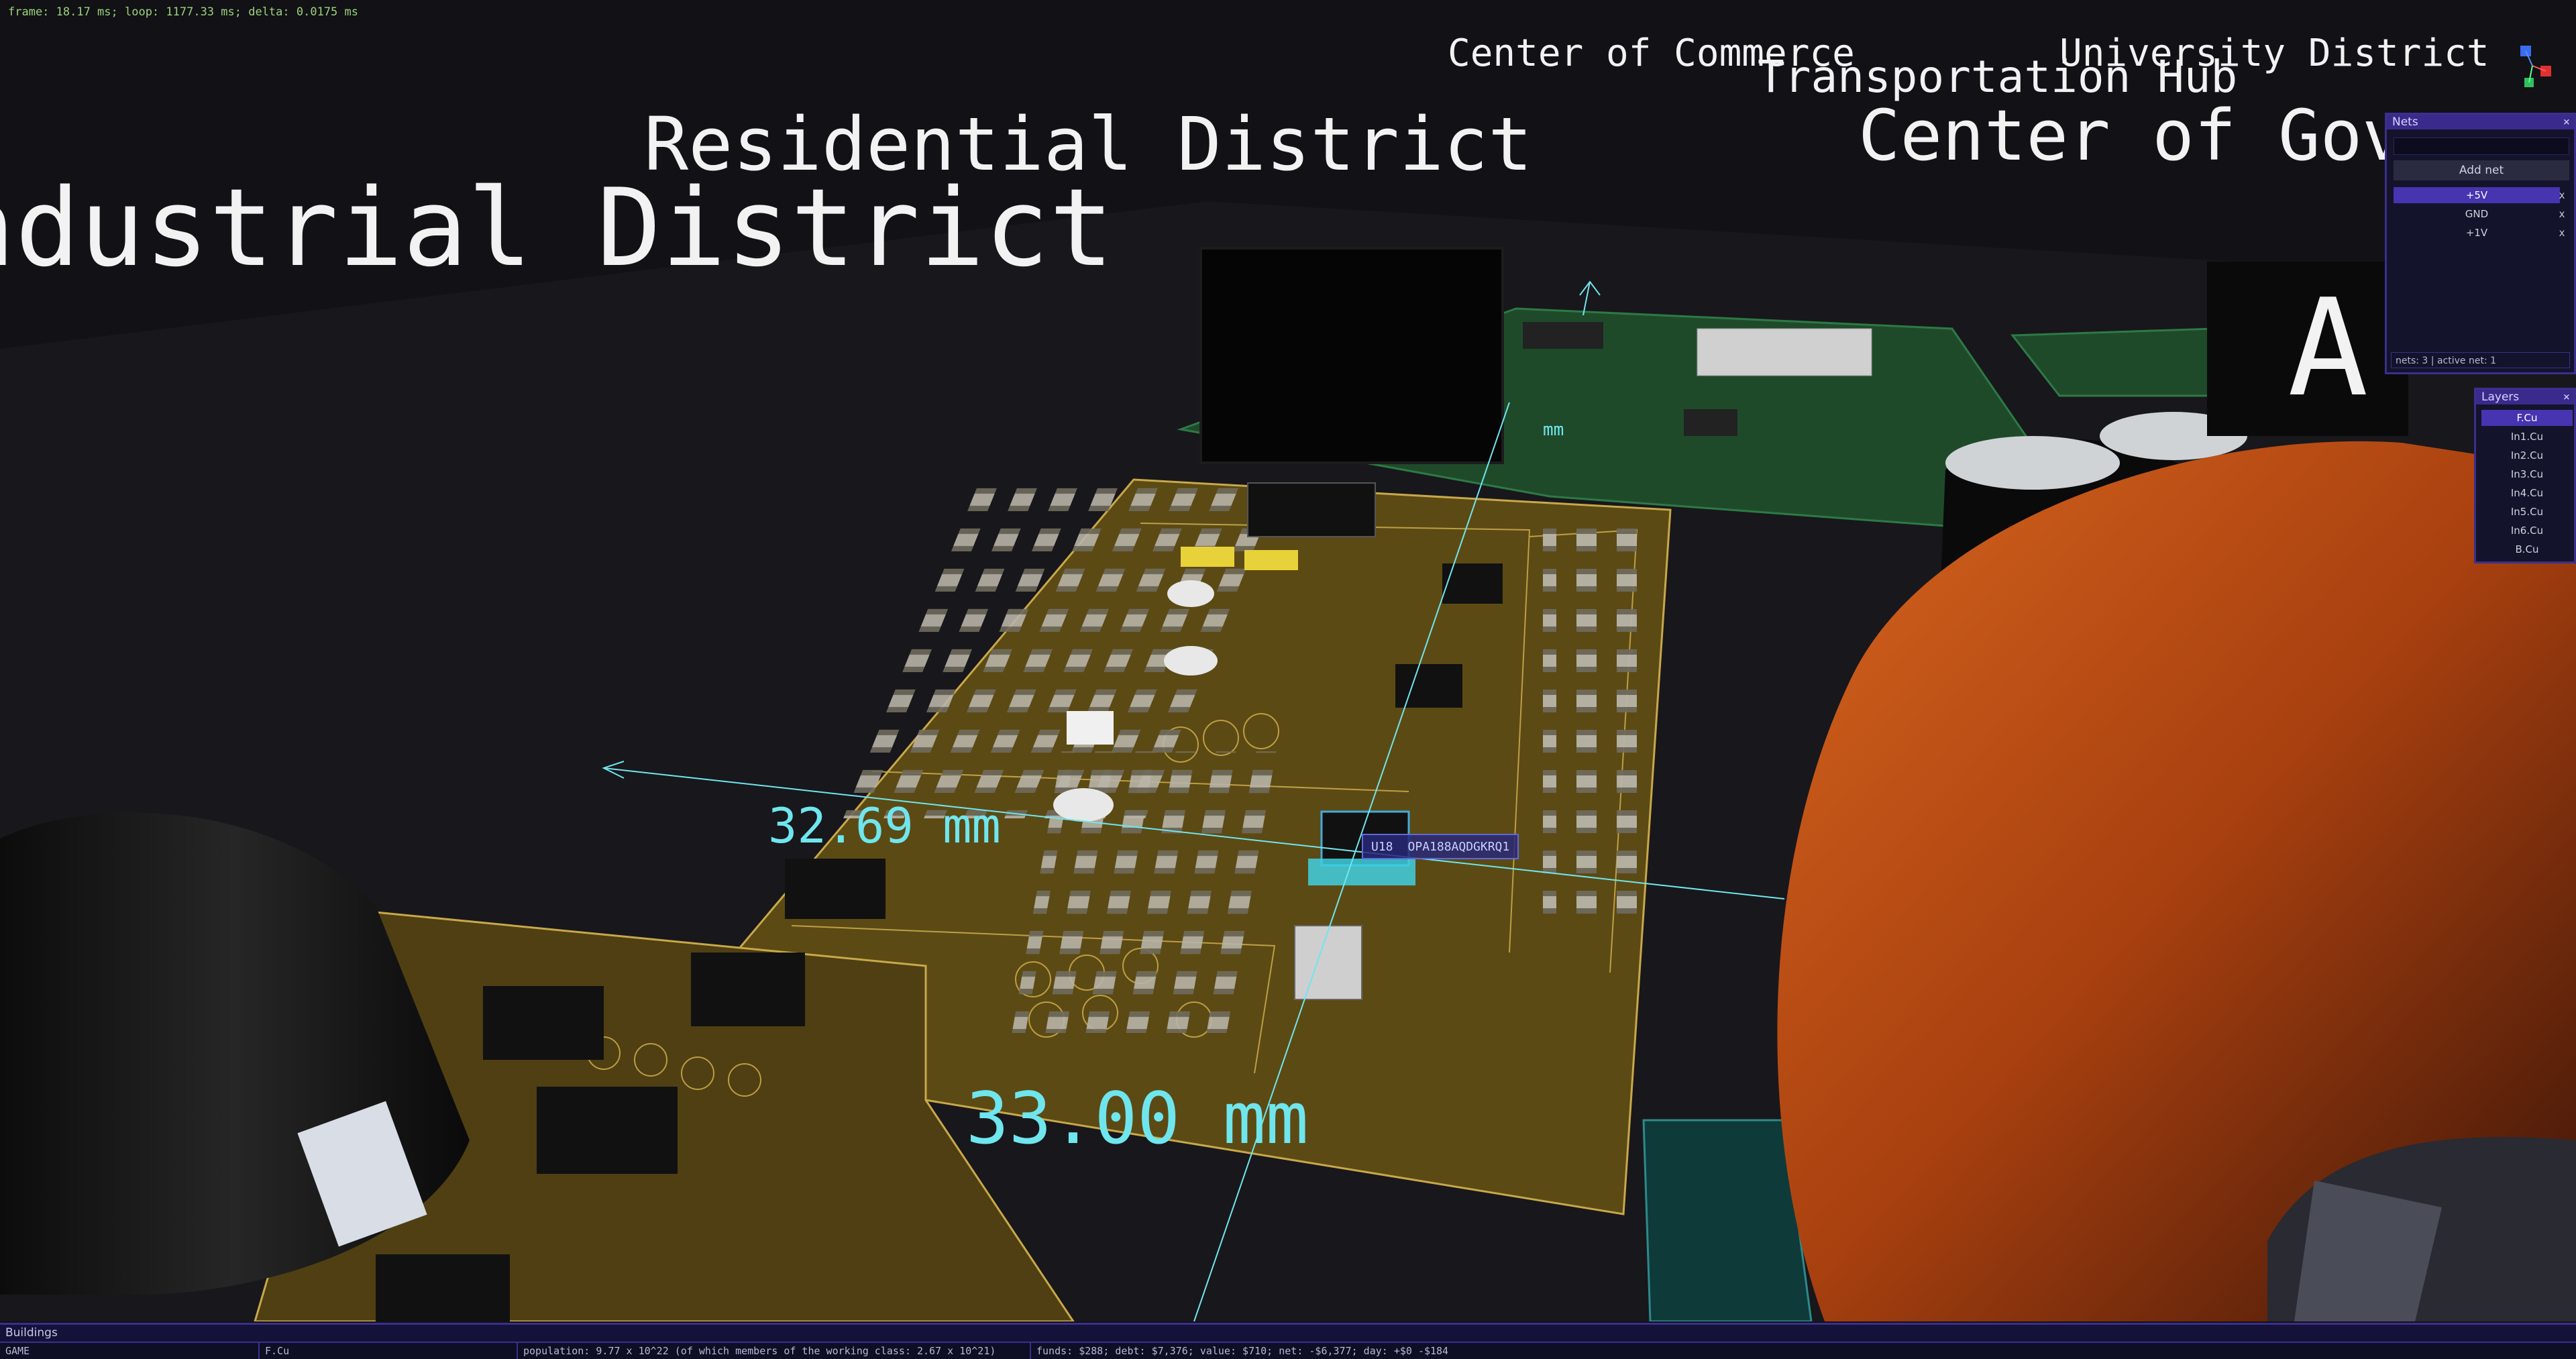 The width and height of the screenshot is (2576, 1359). I want to click on nets-status: nets: 3 | active net: 1, so click(2480, 360).